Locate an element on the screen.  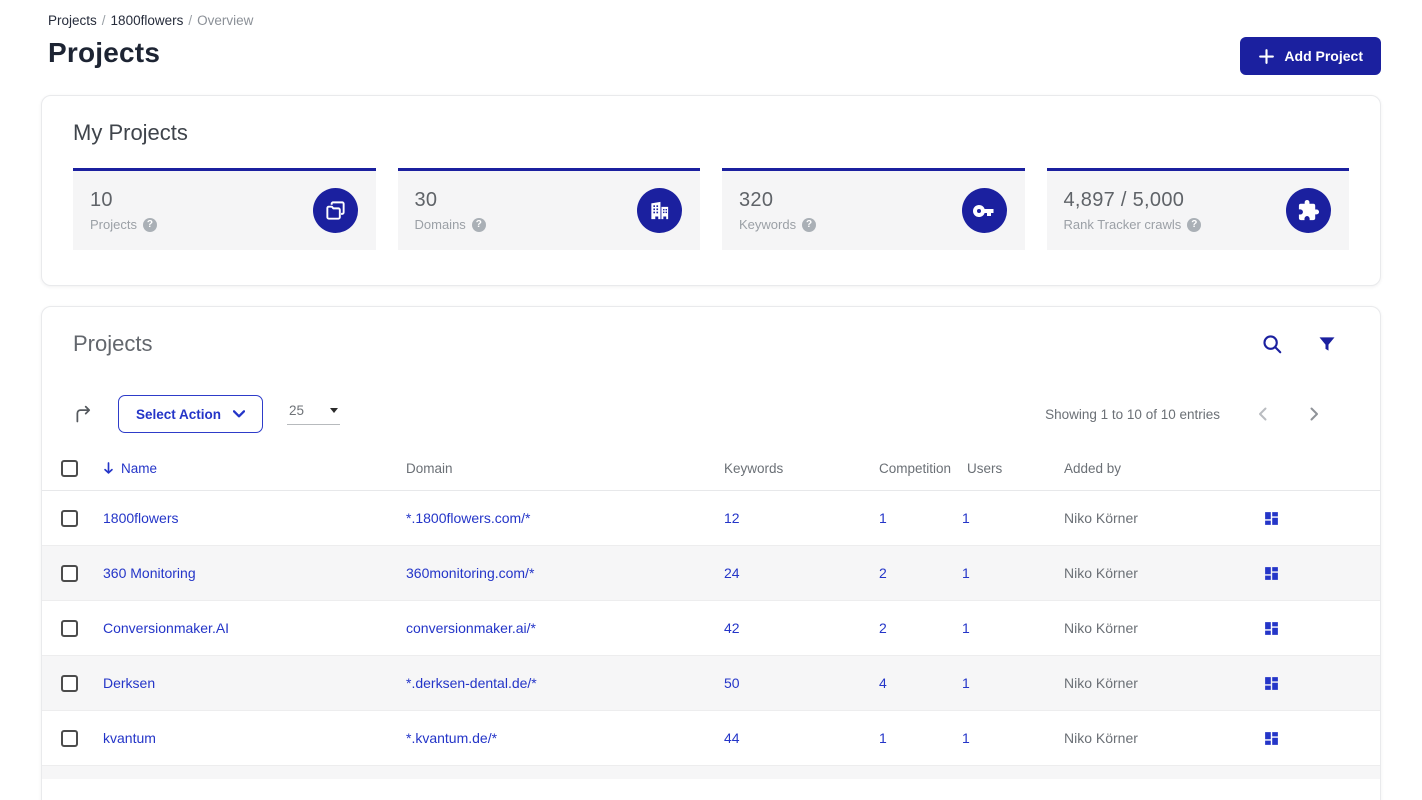
column-header-domain: Domain is located at coordinates (565, 468).